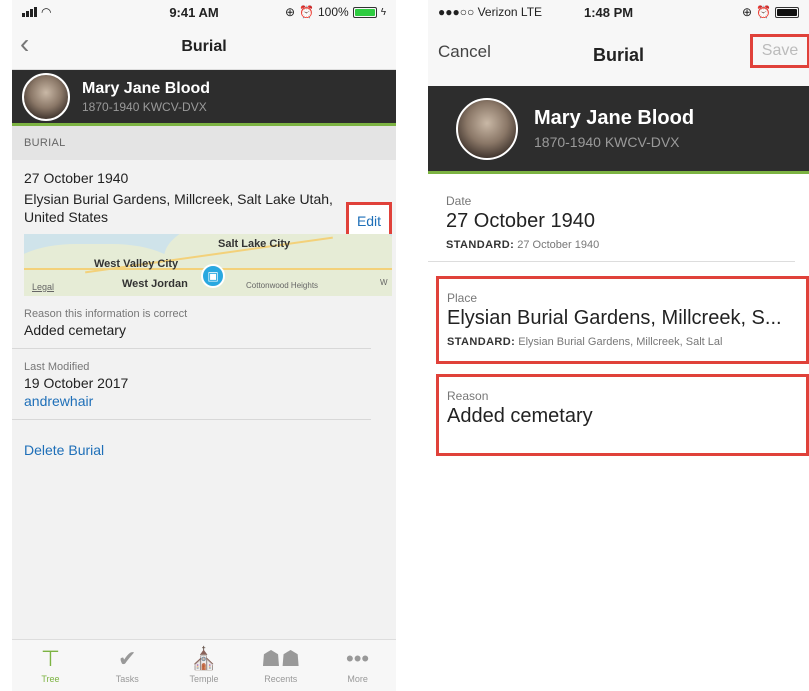 Image resolution: width=809 pixels, height=691 pixels. I want to click on tab-recents: ☗☗ Recents, so click(280, 665).